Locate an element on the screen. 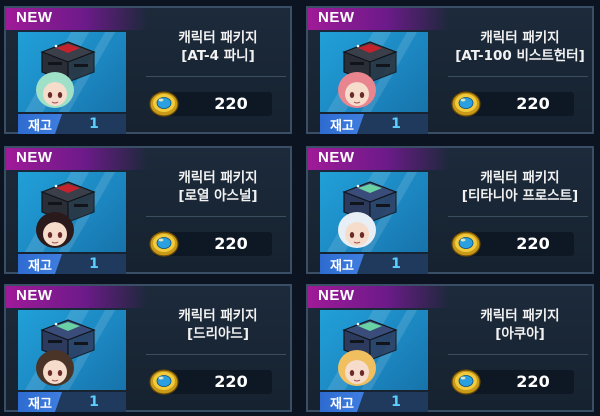 The image size is (600, 416). package-card: NEW 재고 1 캐릭터 패키지 [드리아드] 220 is located at coordinates (148, 348).